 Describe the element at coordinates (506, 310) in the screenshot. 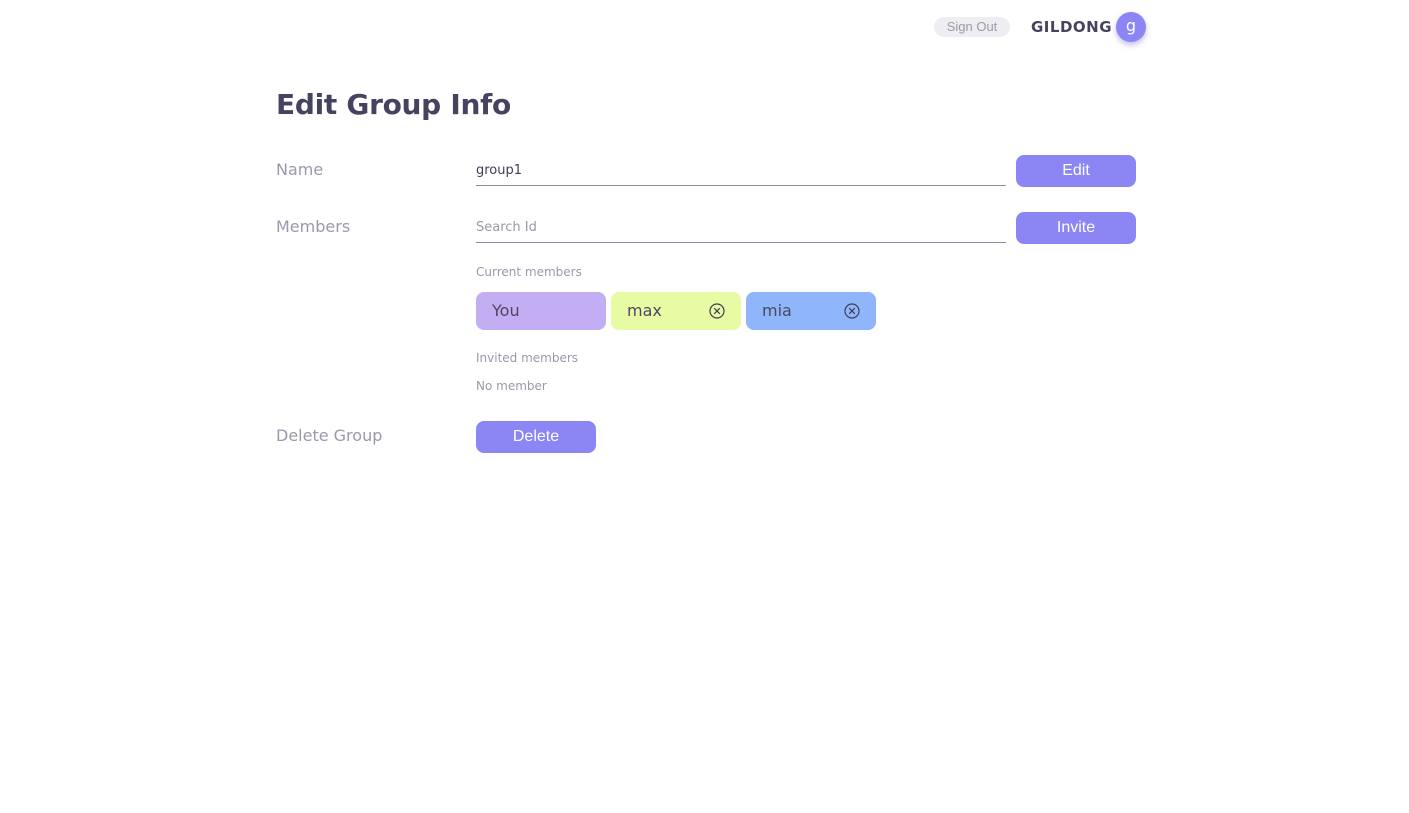

I see `member-chip-label: You` at that location.